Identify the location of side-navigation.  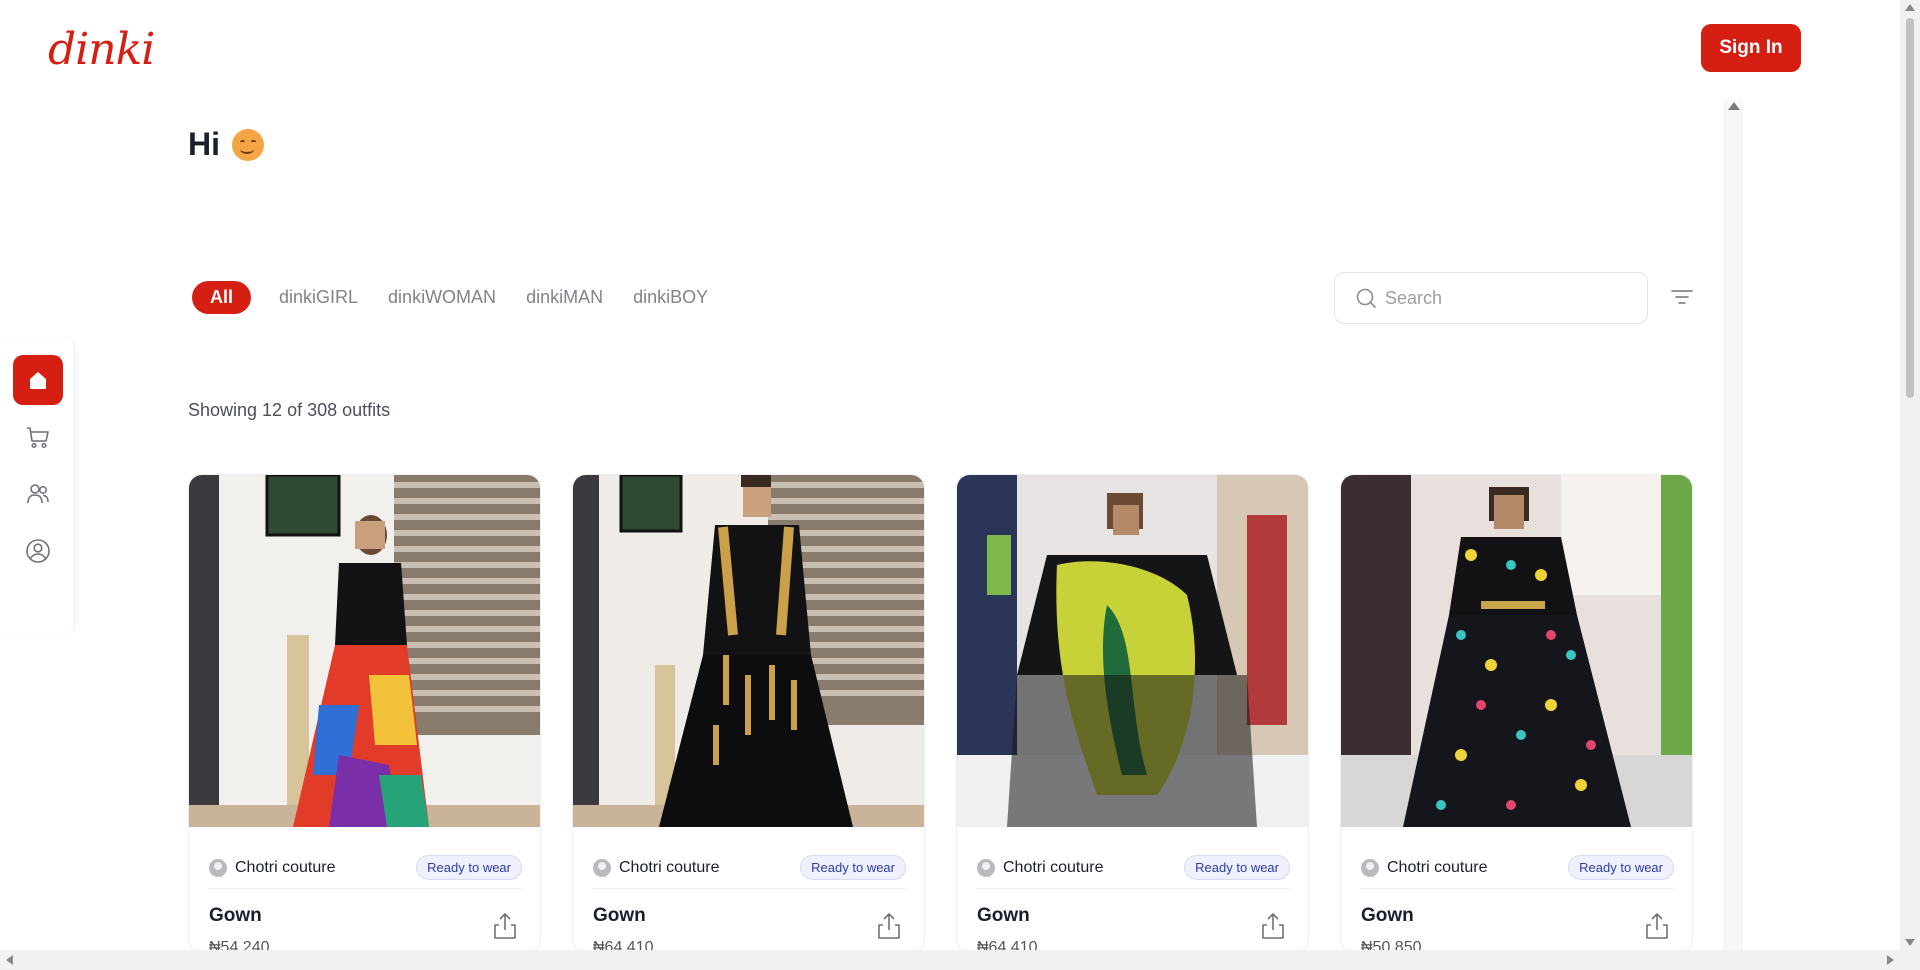
(37, 486).